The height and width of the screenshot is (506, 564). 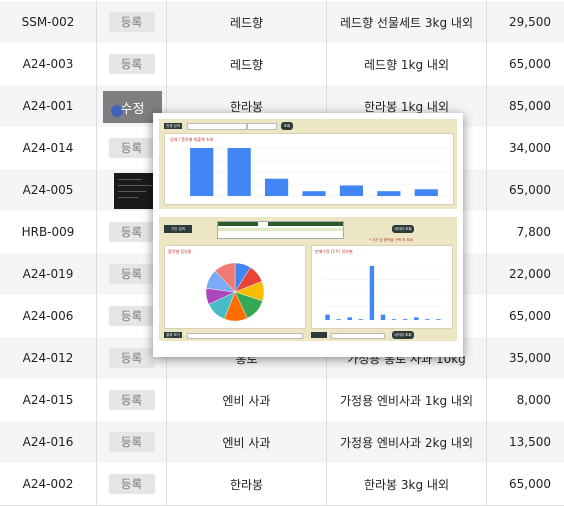 What do you see at coordinates (383, 293) in the screenshot?
I see `line-chart` at bounding box center [383, 293].